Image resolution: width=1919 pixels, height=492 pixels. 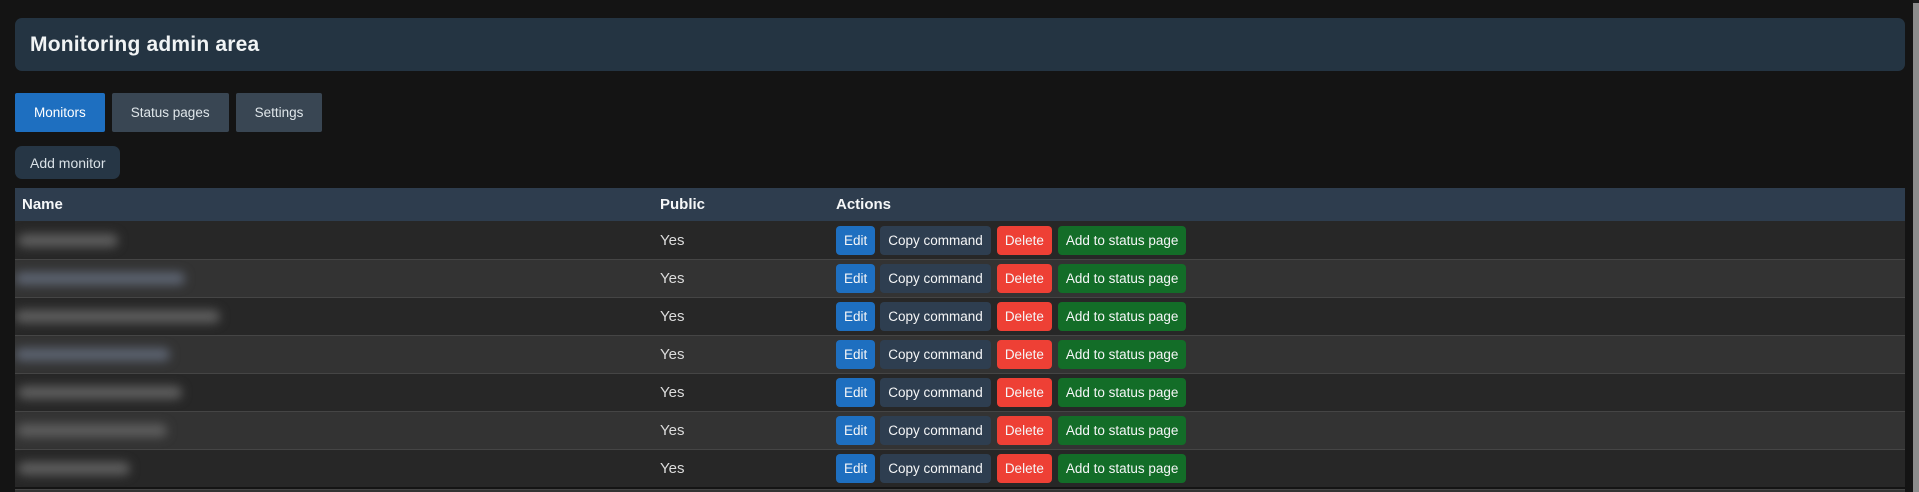 What do you see at coordinates (60, 112) in the screenshot?
I see `tab-monitors: Monitors` at bounding box center [60, 112].